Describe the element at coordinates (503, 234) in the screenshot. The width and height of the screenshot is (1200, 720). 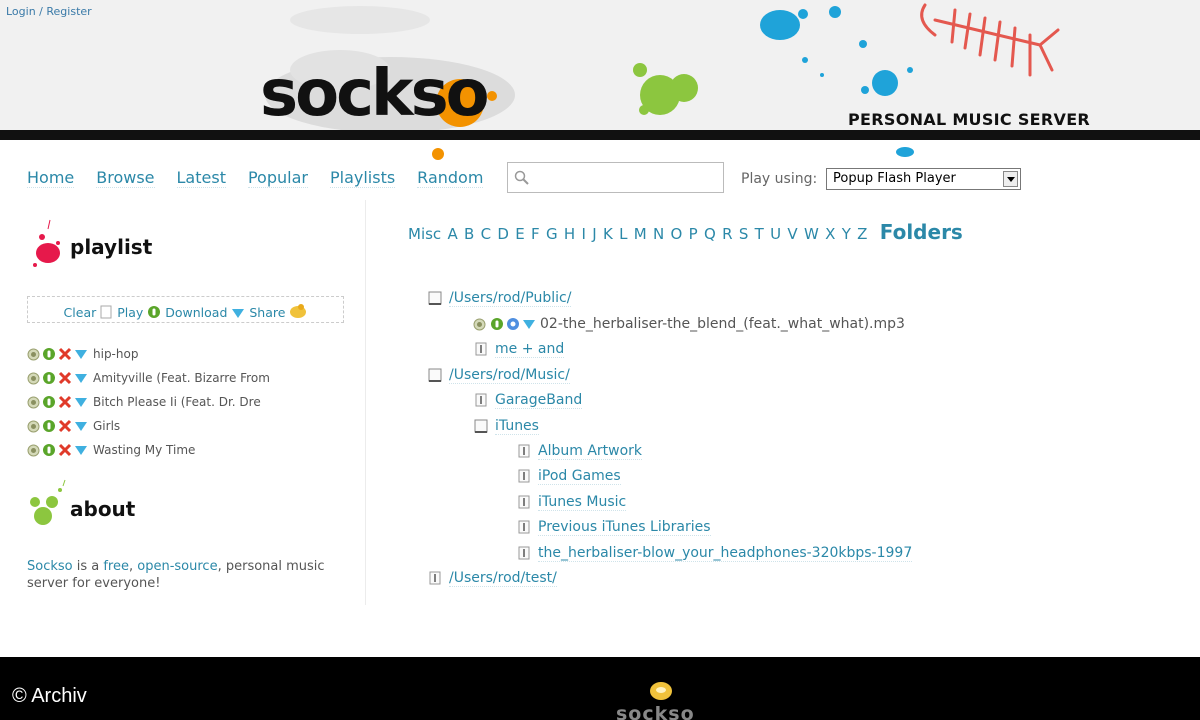
I see `letter-d: D` at that location.